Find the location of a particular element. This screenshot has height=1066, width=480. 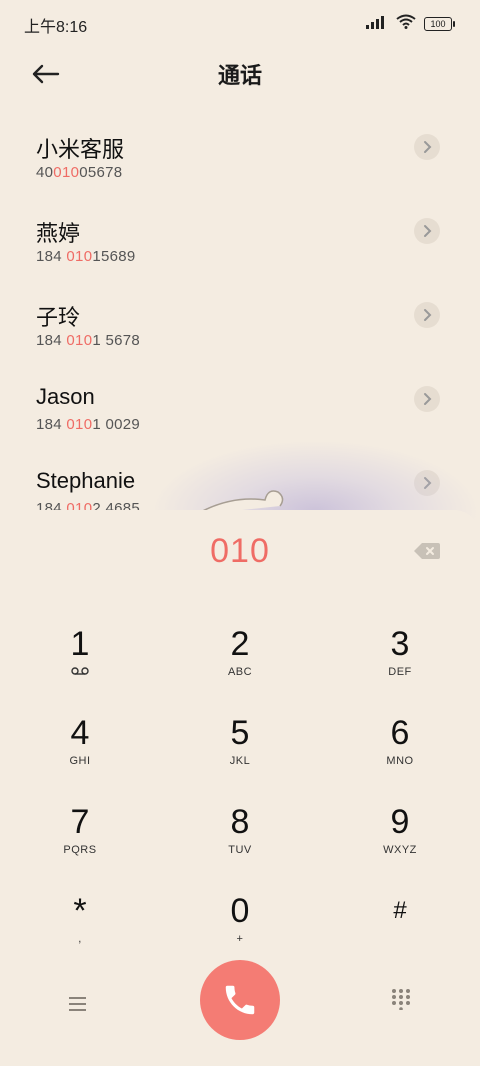

call-button is located at coordinates (240, 1000).